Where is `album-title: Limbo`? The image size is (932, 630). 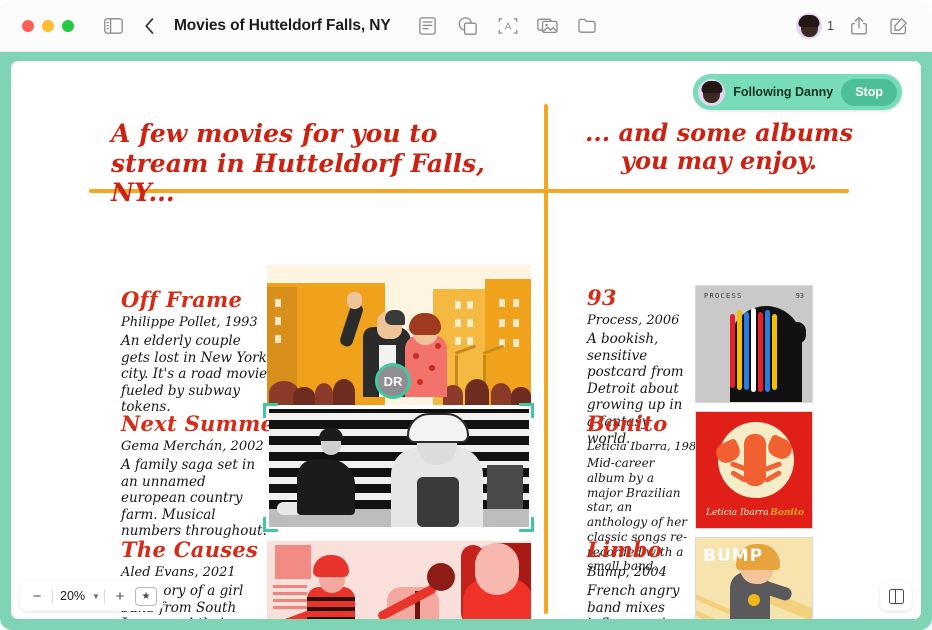
album-title: Limbo is located at coordinates (625, 549).